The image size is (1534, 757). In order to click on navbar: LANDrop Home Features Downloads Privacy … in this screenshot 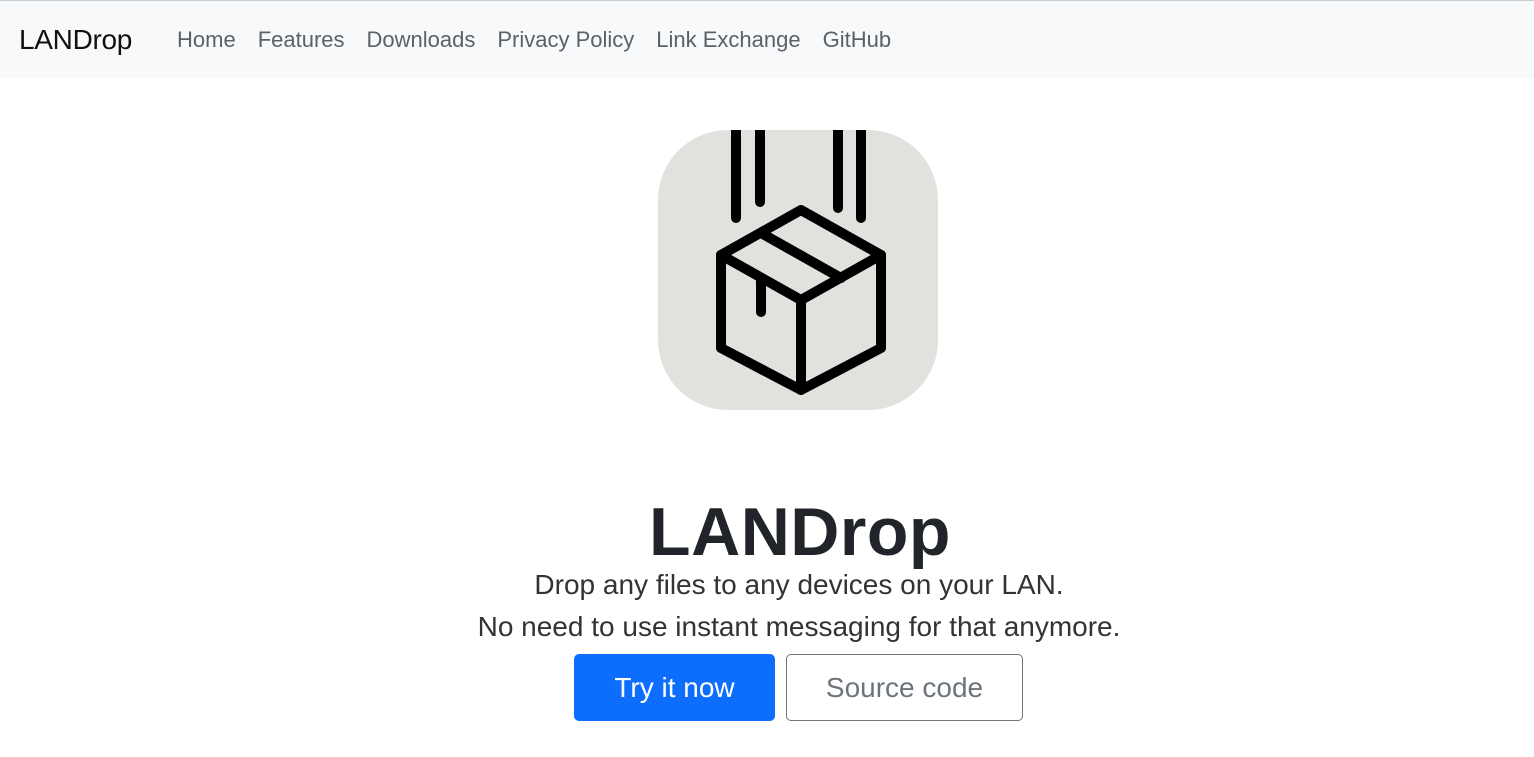, I will do `click(767, 39)`.